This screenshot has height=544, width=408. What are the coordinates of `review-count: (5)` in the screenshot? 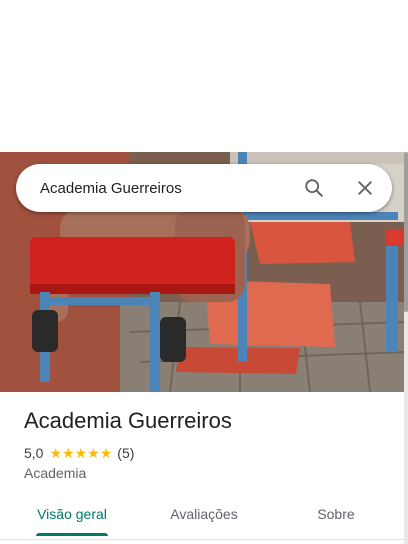 It's located at (125, 453).